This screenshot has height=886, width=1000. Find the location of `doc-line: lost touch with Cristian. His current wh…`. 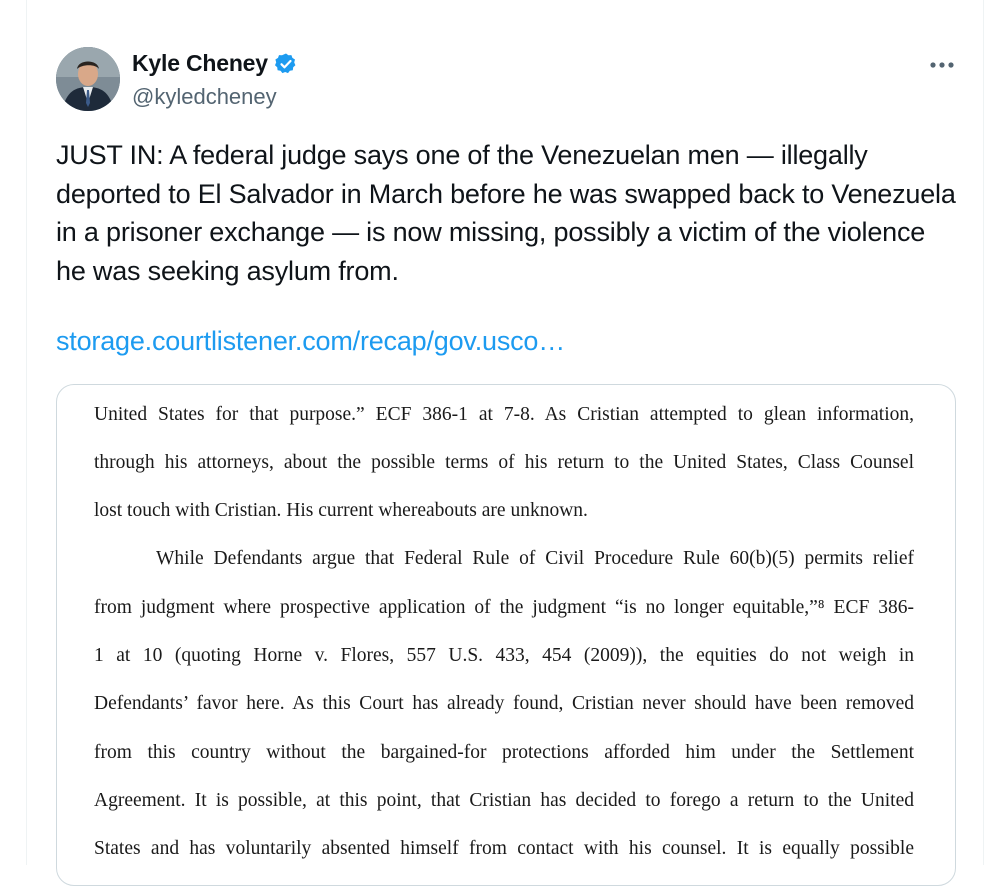

doc-line: lost touch with Cristian. His current wh… is located at coordinates (341, 510).